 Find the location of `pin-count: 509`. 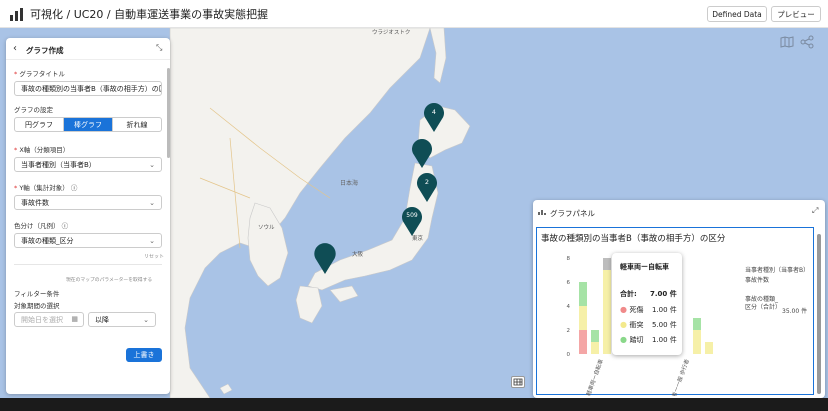

pin-count: 509 is located at coordinates (412, 215).